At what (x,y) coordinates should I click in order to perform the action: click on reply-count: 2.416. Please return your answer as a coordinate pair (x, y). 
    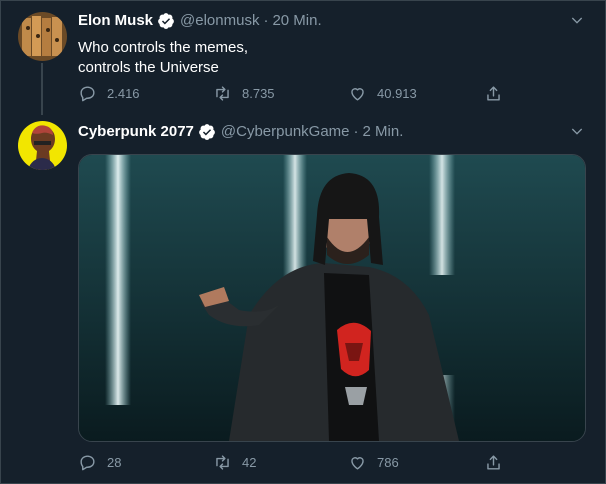
    Looking at the image, I should click on (123, 93).